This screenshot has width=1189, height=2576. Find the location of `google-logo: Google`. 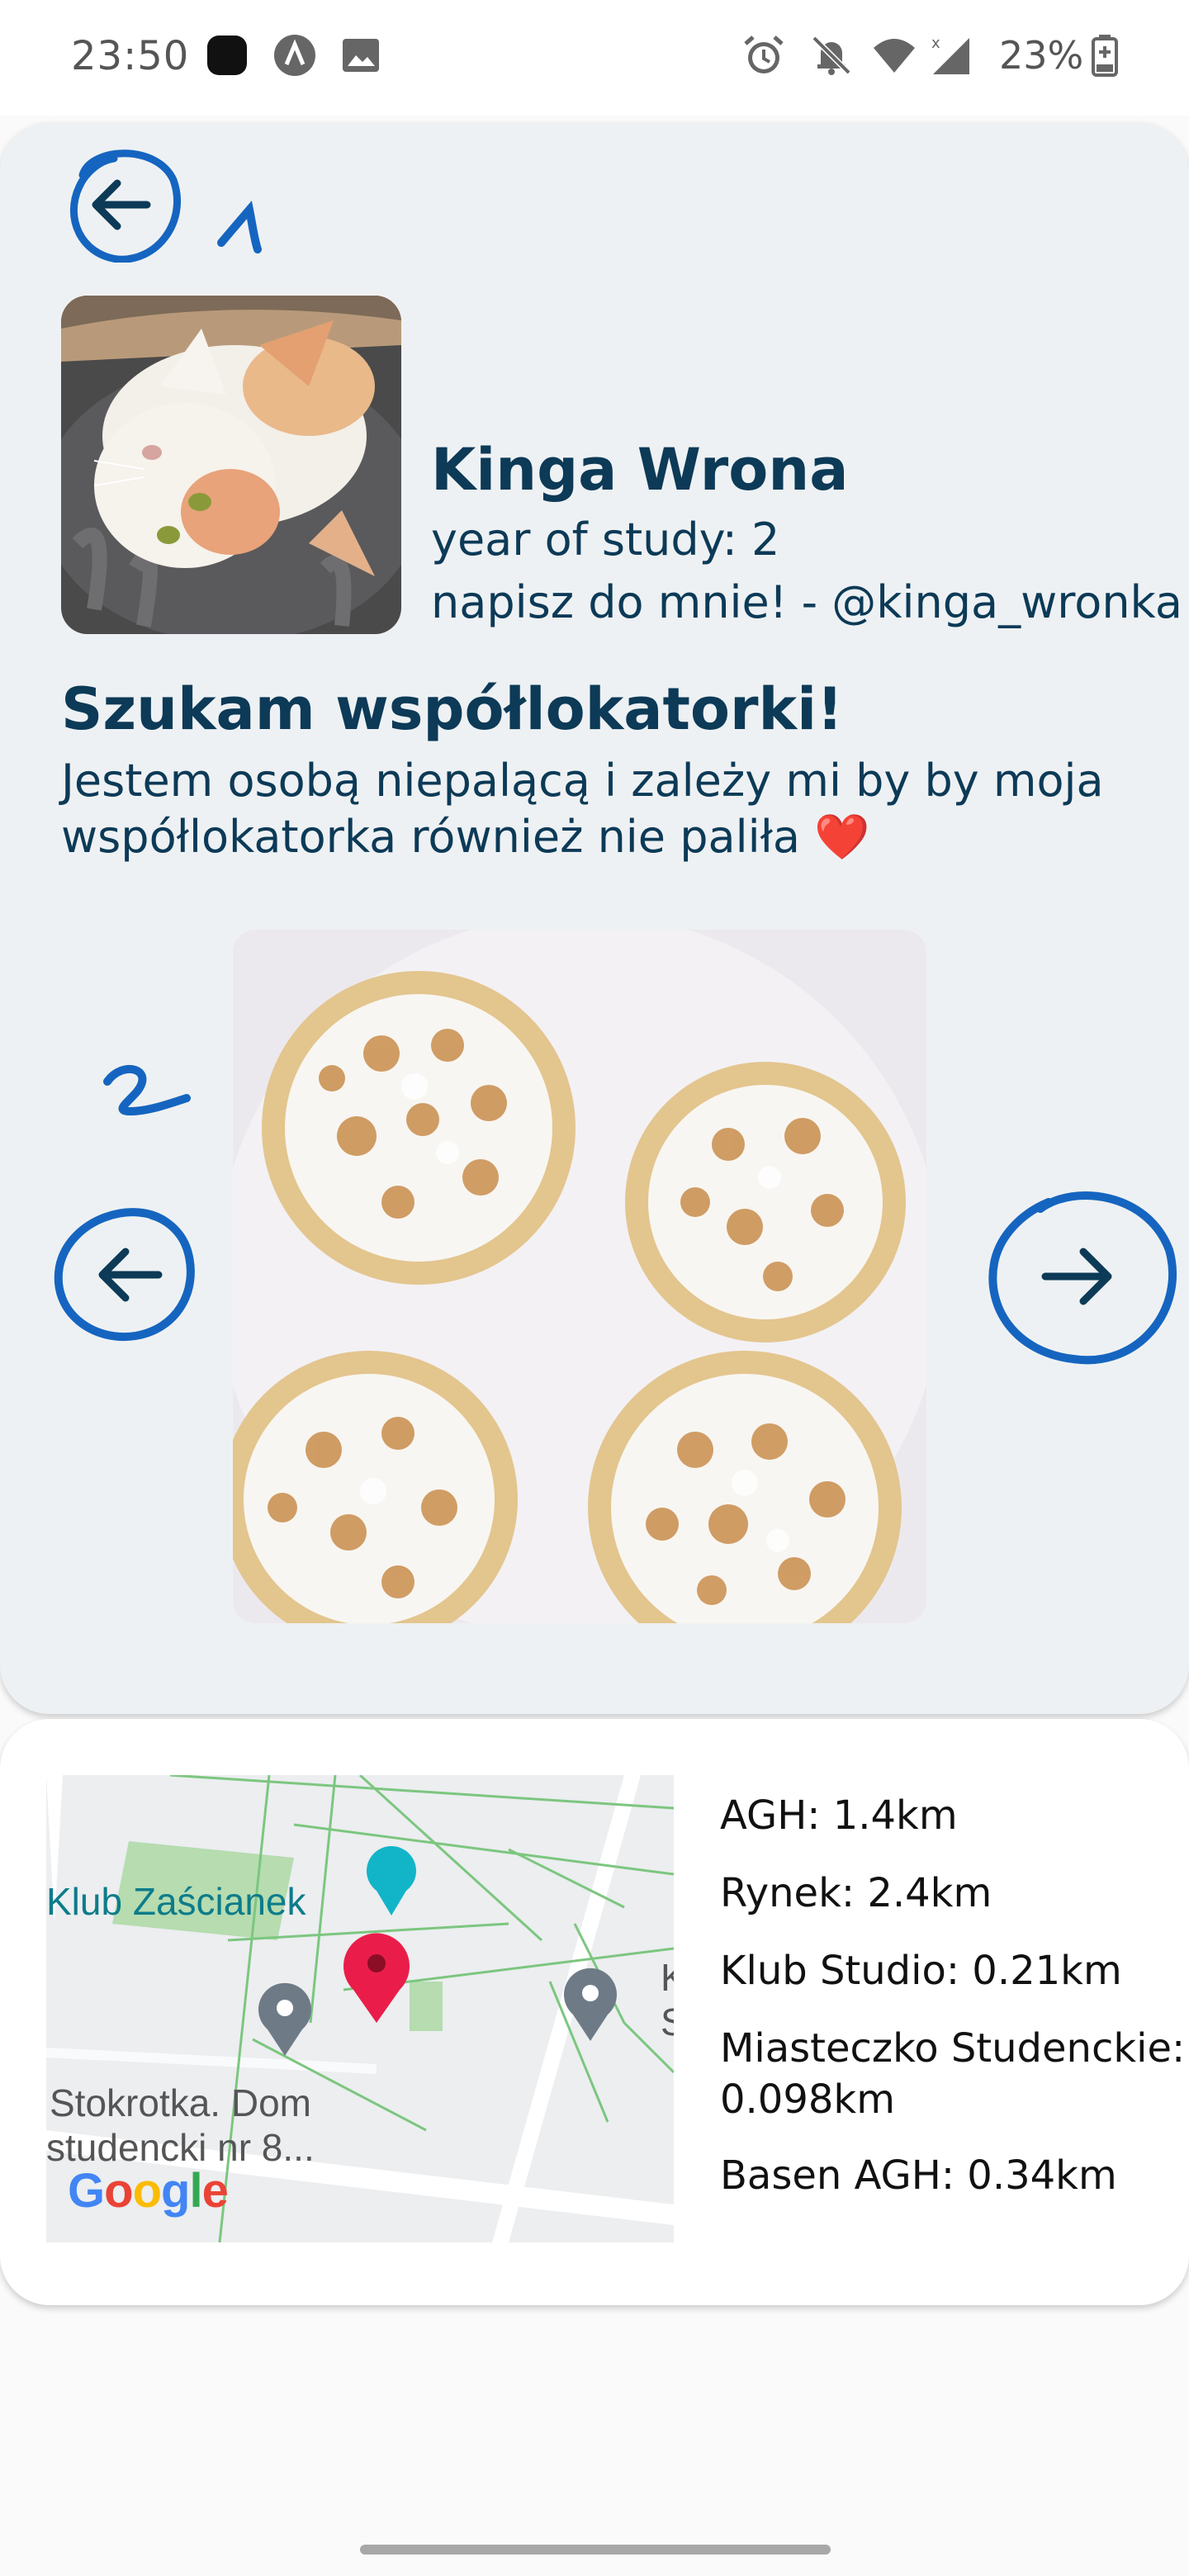

google-logo: Google is located at coordinates (148, 2191).